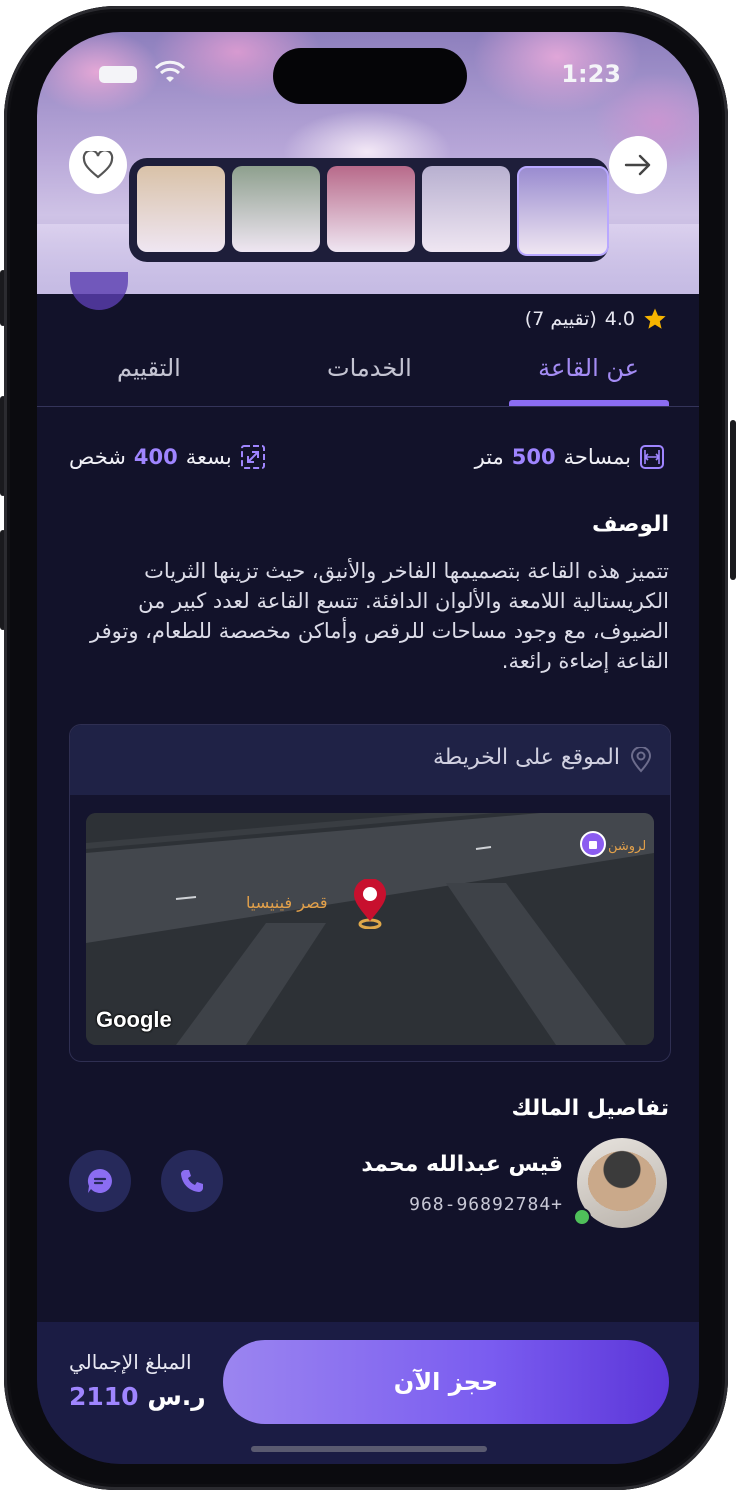  Describe the element at coordinates (526, 757) in the screenshot. I see `map-title: الموقع على الخريطة` at that location.